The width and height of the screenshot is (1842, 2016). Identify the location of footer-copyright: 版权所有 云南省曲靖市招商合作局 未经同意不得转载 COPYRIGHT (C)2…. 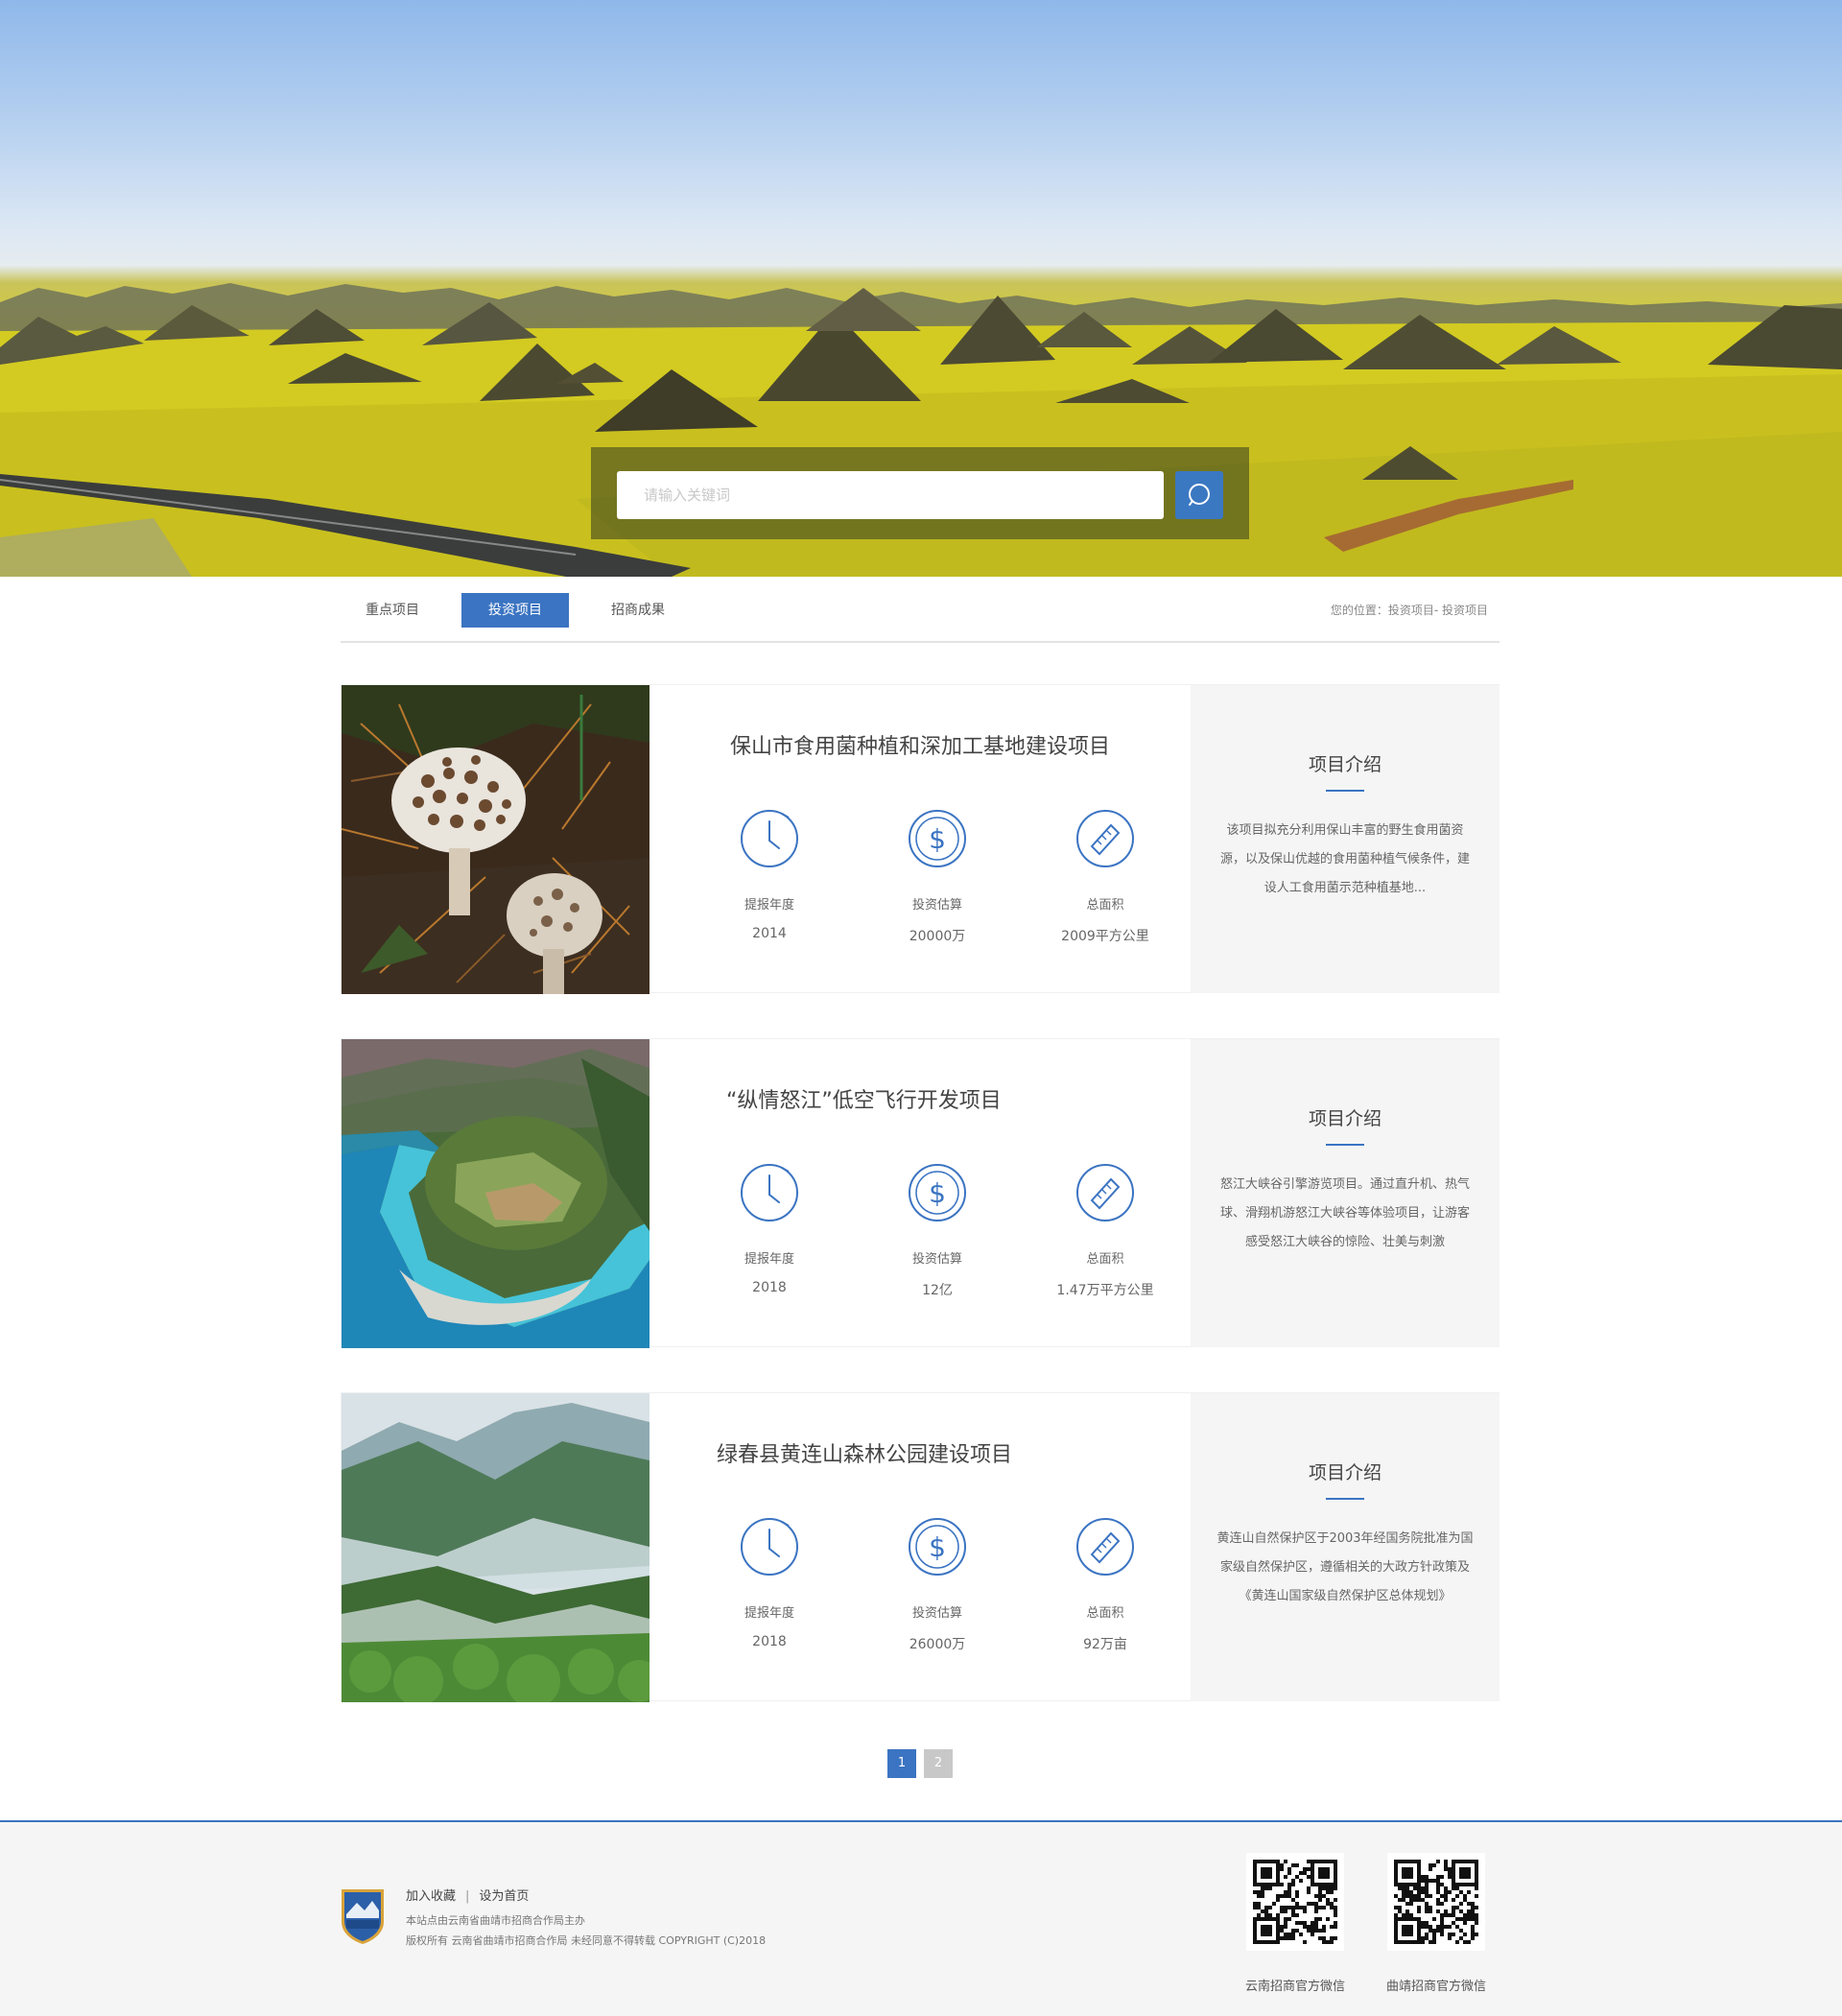
(586, 1940).